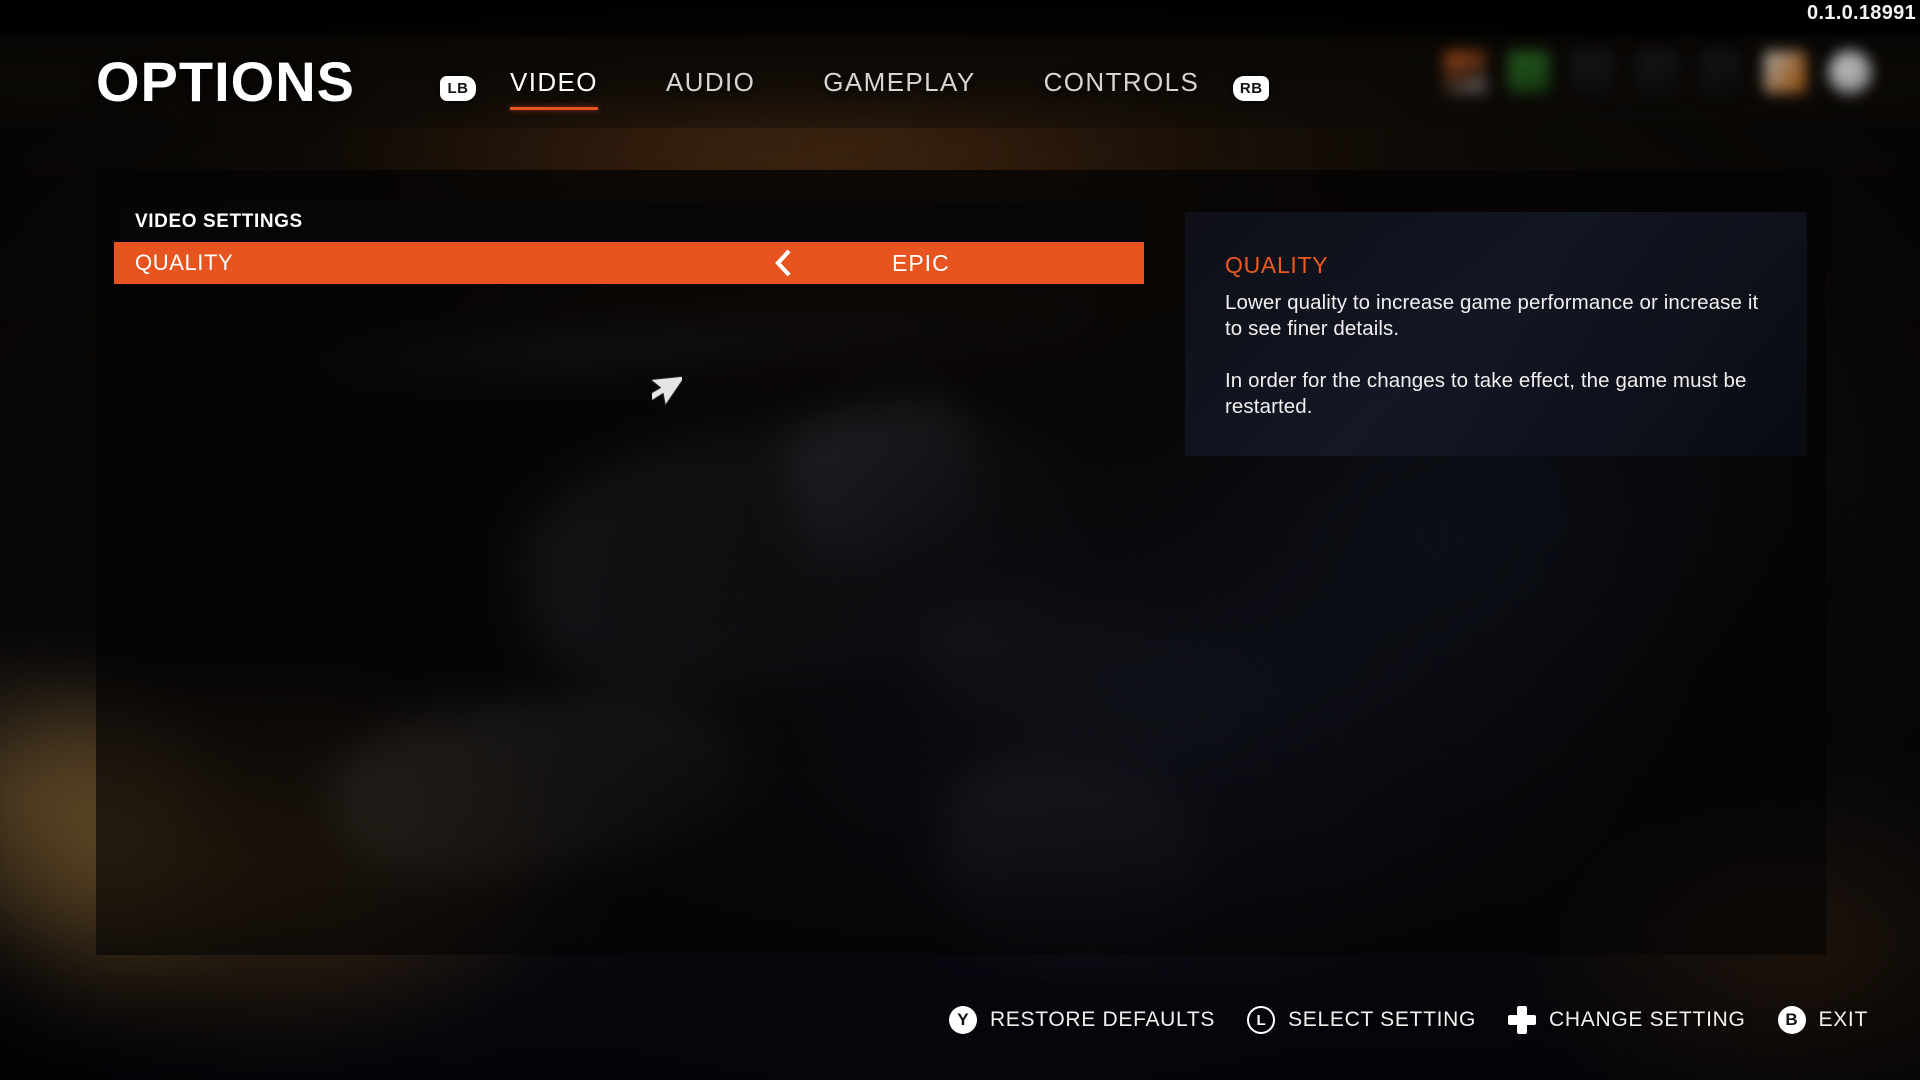 This screenshot has height=1080, width=1920. Describe the element at coordinates (629, 263) in the screenshot. I see `setting-row-quality: QUALITY EPIC` at that location.